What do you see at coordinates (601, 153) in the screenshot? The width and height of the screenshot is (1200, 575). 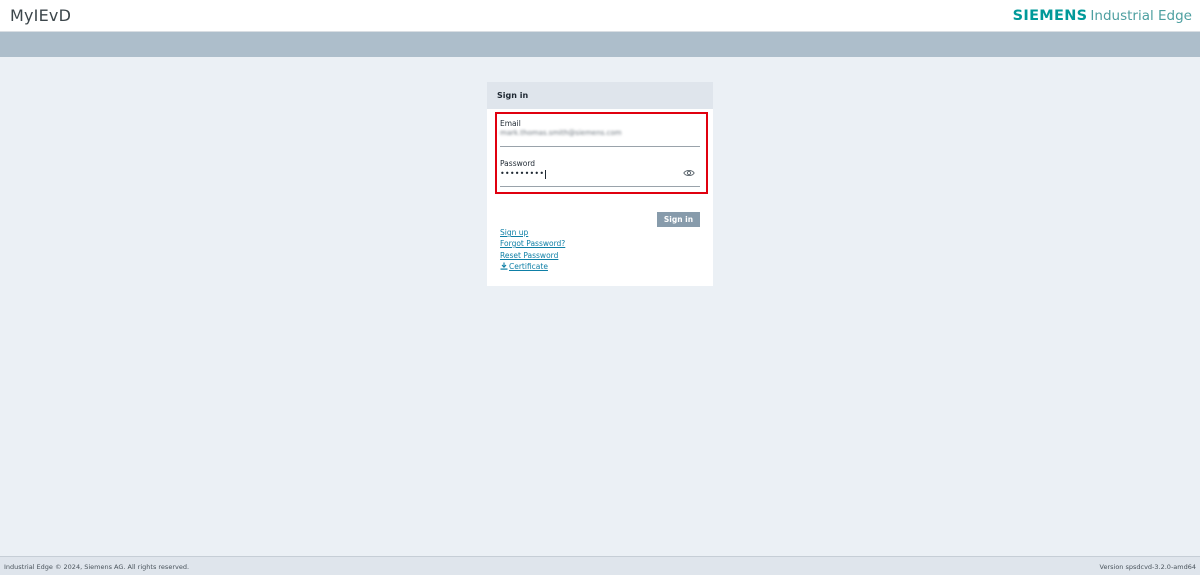 I see `credentials-highlight` at bounding box center [601, 153].